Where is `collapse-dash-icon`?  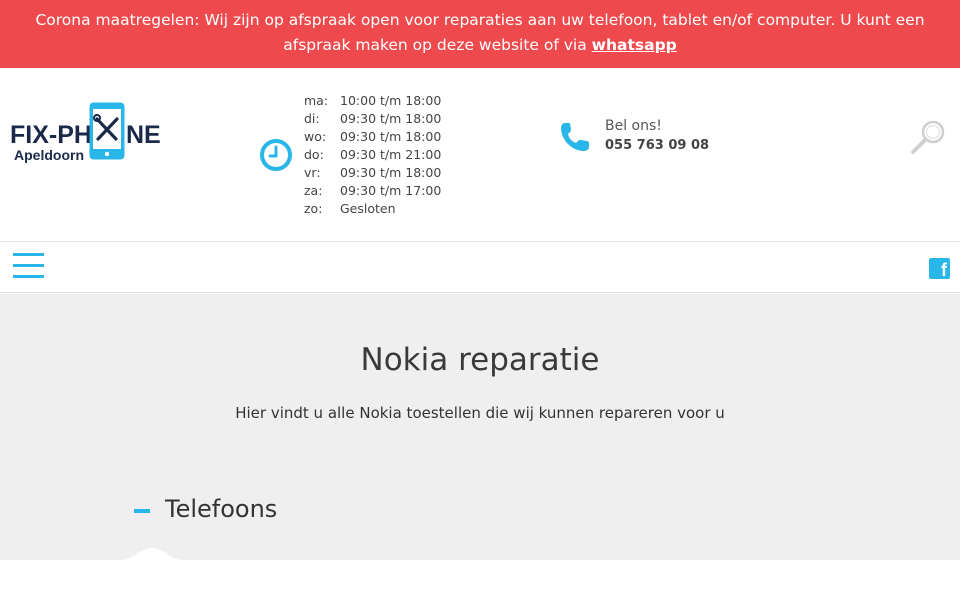 collapse-dash-icon is located at coordinates (142, 511).